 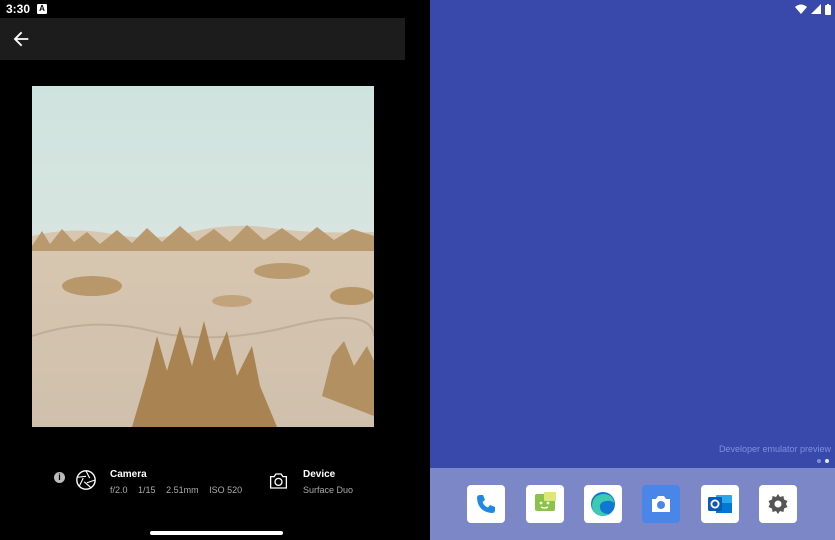 What do you see at coordinates (119, 490) in the screenshot?
I see `aperture-value: f/2.0` at bounding box center [119, 490].